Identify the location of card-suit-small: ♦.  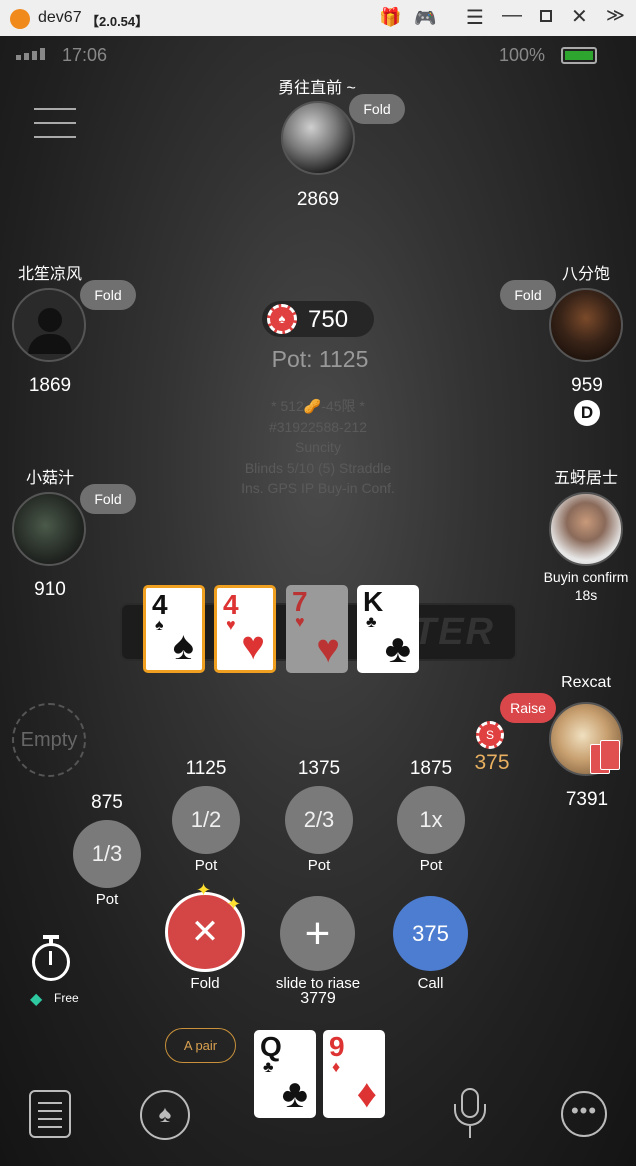
(336, 1067).